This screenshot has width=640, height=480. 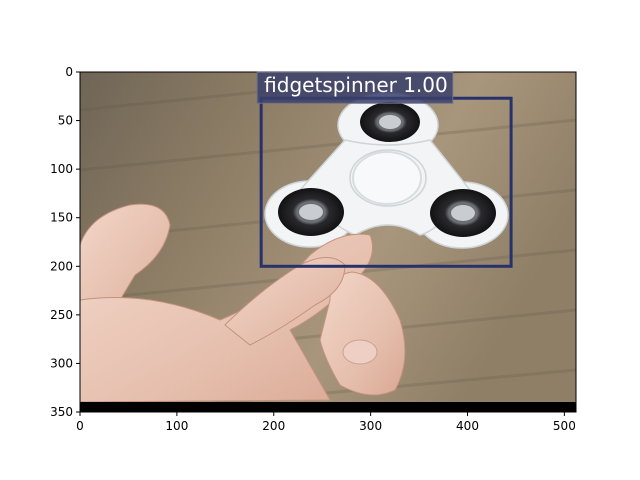 What do you see at coordinates (61, 266) in the screenshot?
I see `y-tick-label: 200` at bounding box center [61, 266].